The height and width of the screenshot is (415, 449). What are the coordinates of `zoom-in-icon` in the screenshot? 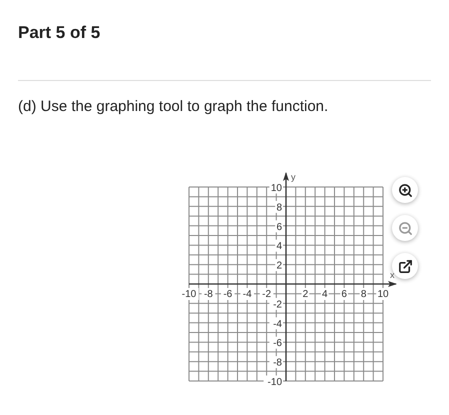 It's located at (405, 190).